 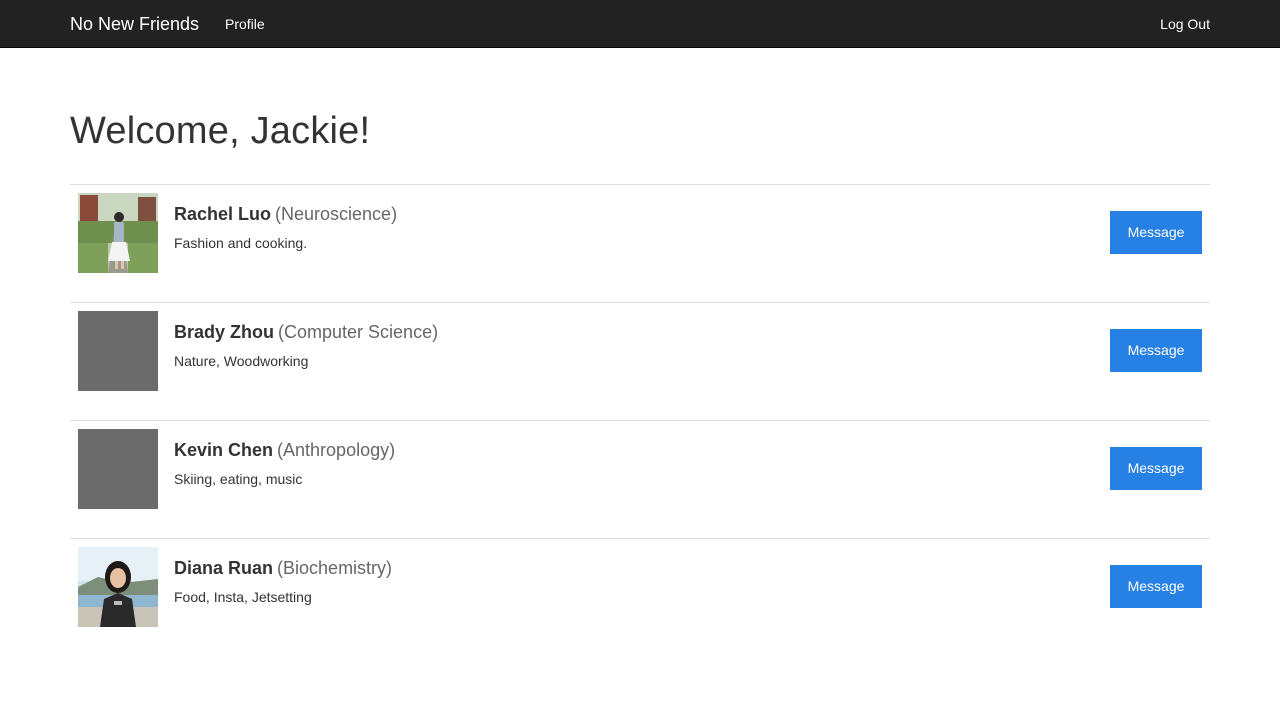 I want to click on user-major: (Neuroscience), so click(x=336, y=214).